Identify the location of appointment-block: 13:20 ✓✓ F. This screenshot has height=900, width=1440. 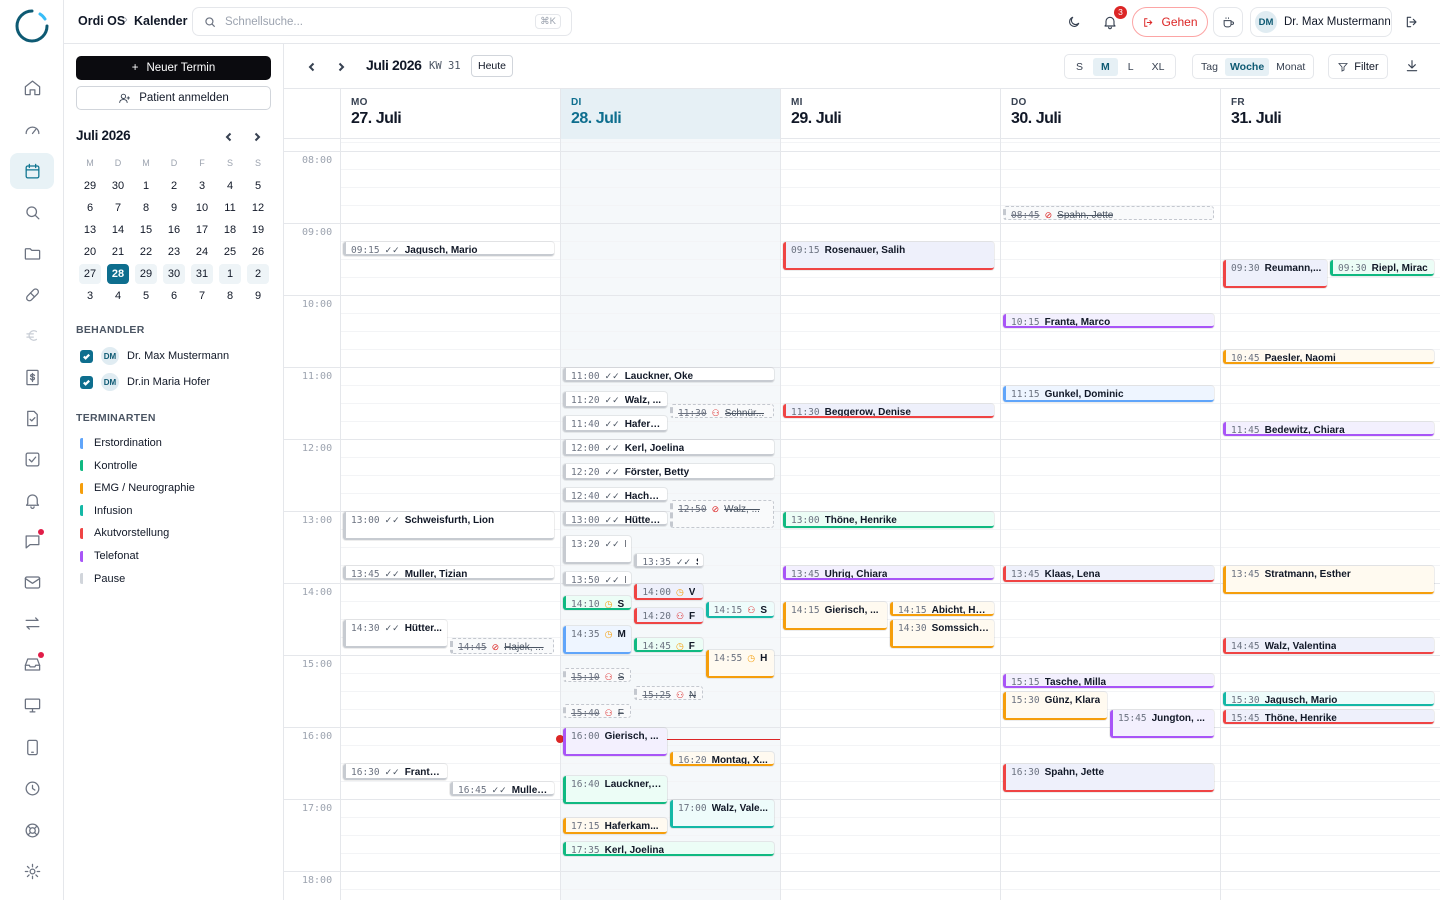
(597, 550).